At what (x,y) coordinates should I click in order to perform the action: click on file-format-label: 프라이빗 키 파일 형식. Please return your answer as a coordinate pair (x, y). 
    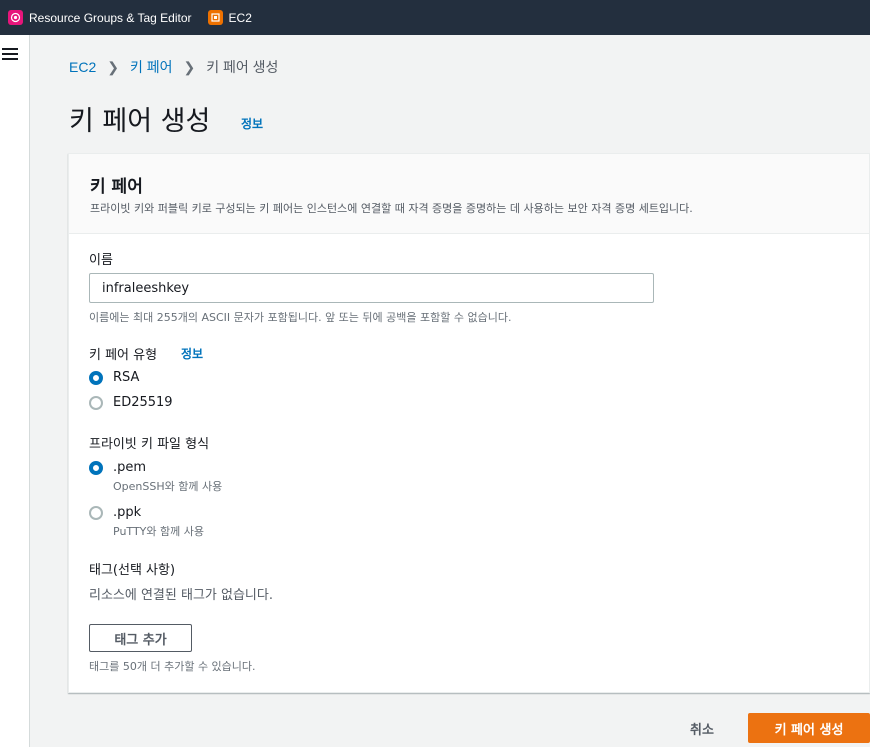
    Looking at the image, I should click on (149, 444).